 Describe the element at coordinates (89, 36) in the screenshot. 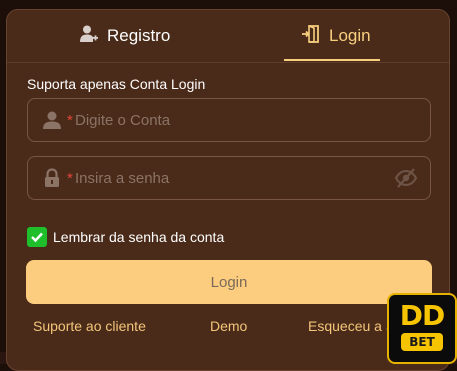

I see `add-user-icon` at that location.